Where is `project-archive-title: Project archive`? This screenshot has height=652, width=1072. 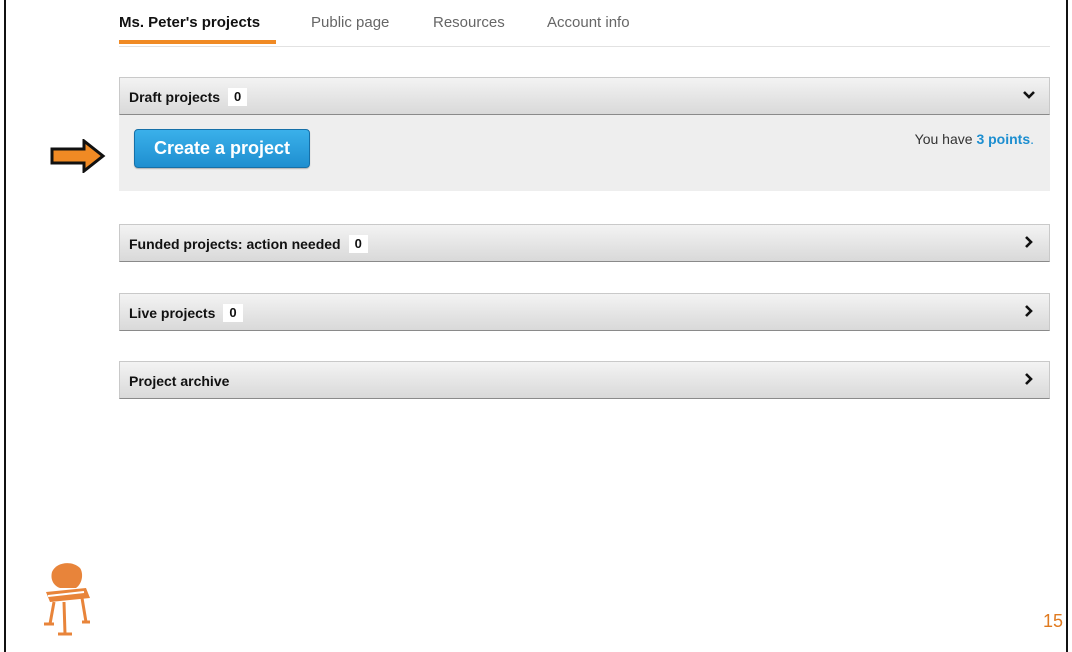 project-archive-title: Project archive is located at coordinates (179, 381).